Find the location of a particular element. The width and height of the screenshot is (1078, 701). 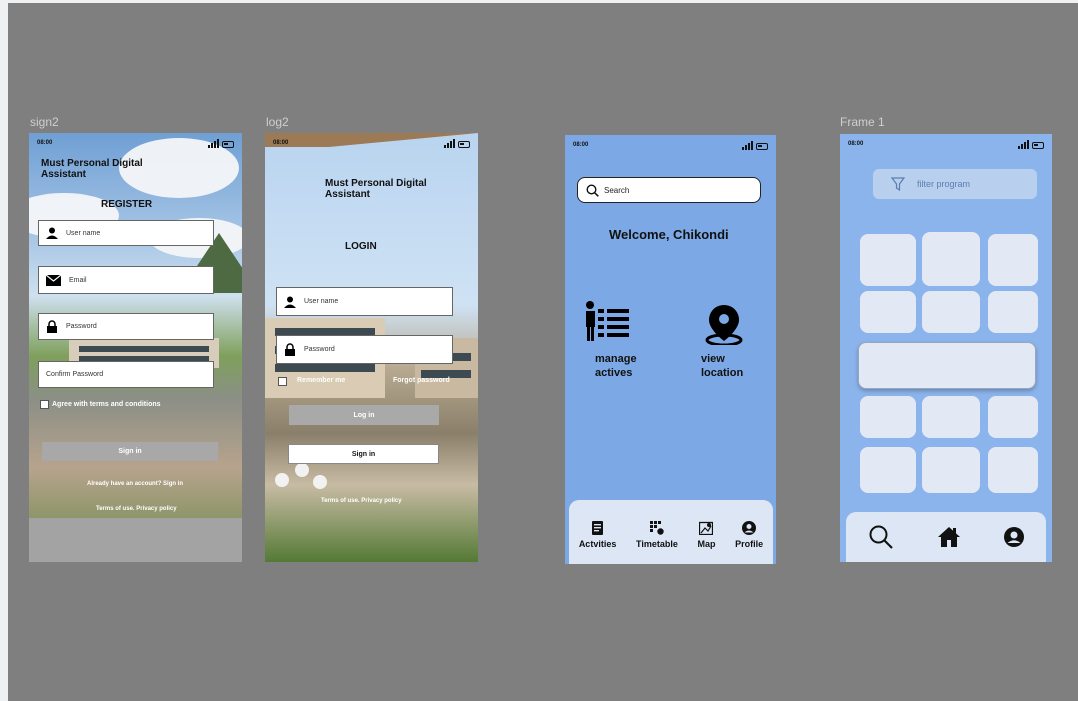

nav-timetable: Timetable is located at coordinates (657, 535).